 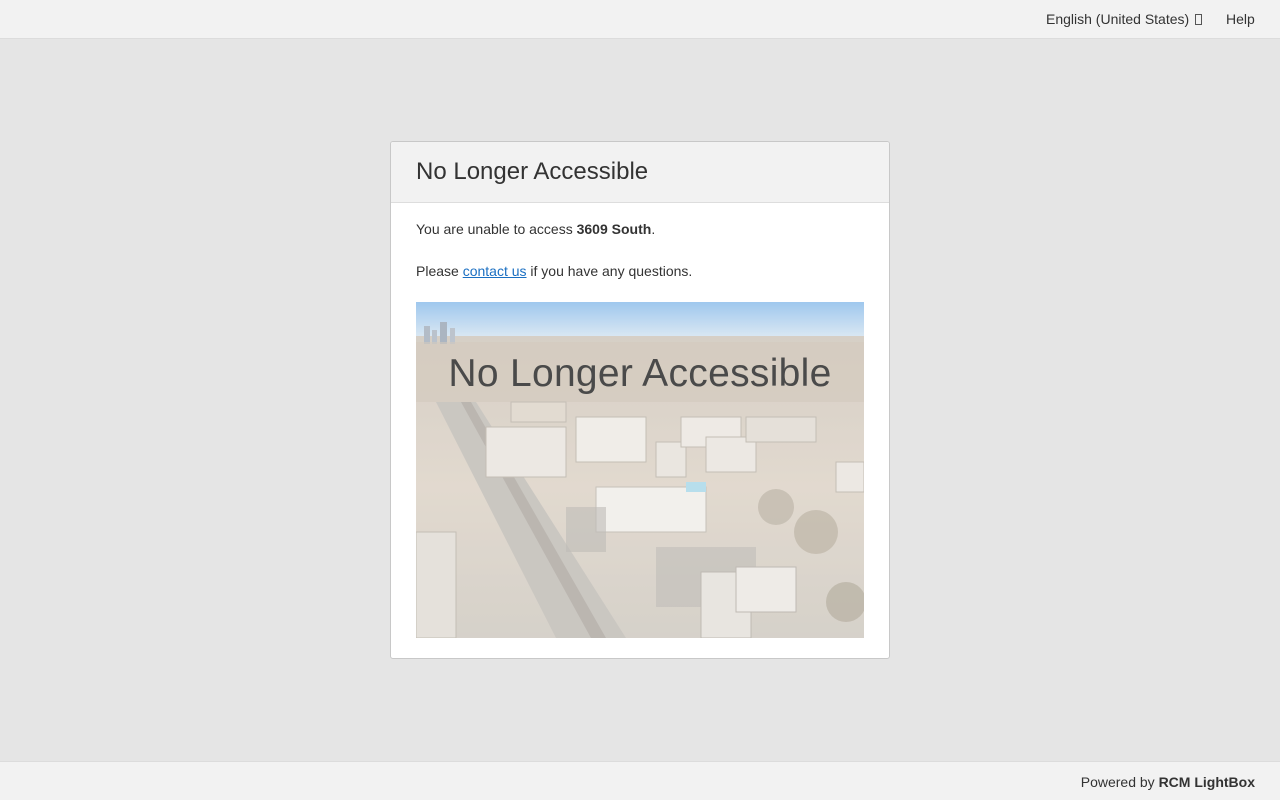 I want to click on contact-message-suffix: if you have any questions., so click(x=609, y=271).